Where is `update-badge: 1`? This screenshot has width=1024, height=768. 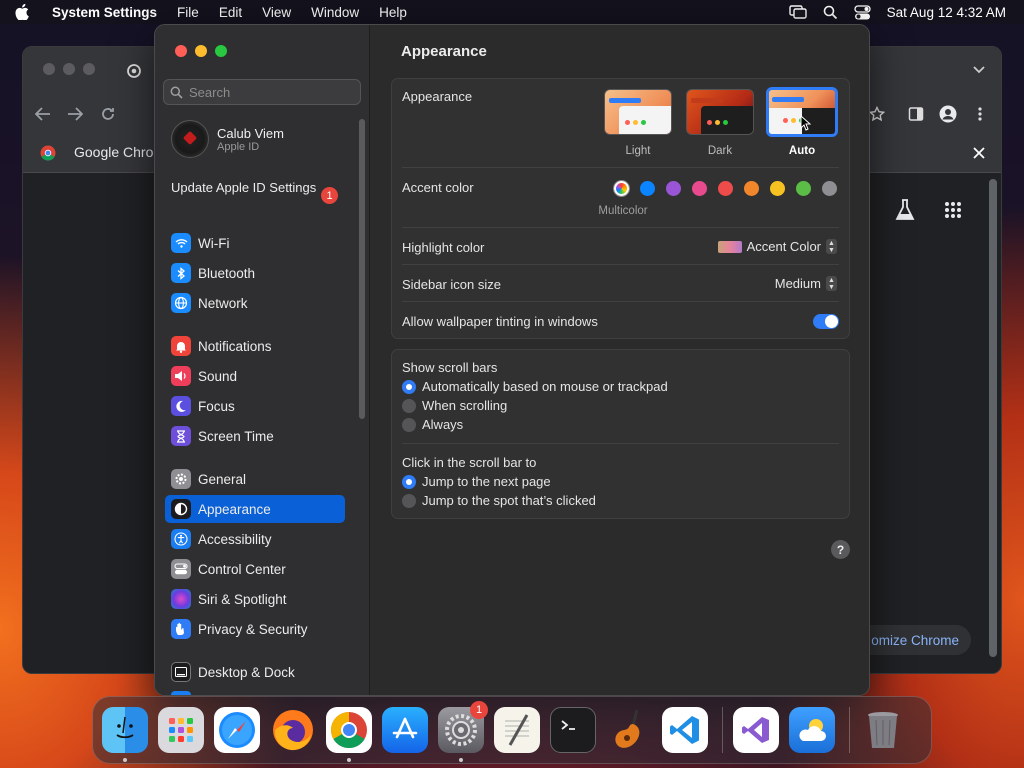 update-badge: 1 is located at coordinates (329, 195).